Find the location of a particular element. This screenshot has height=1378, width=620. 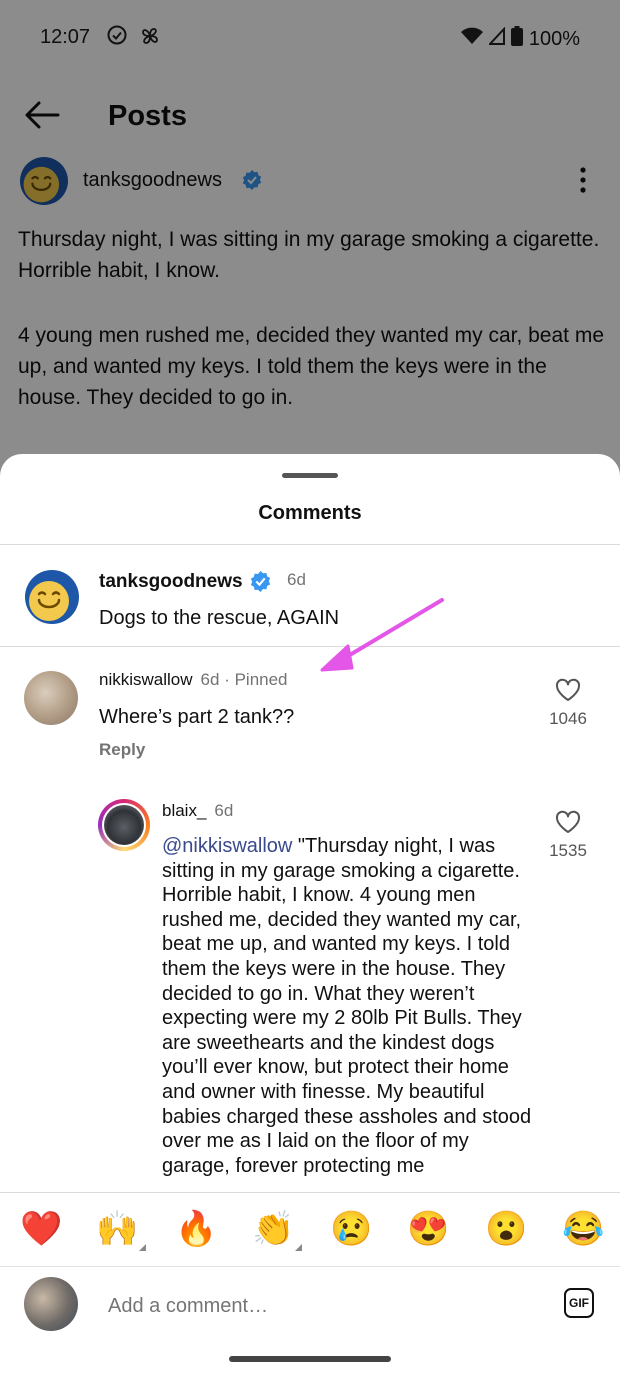

drag-handle is located at coordinates (310, 475).